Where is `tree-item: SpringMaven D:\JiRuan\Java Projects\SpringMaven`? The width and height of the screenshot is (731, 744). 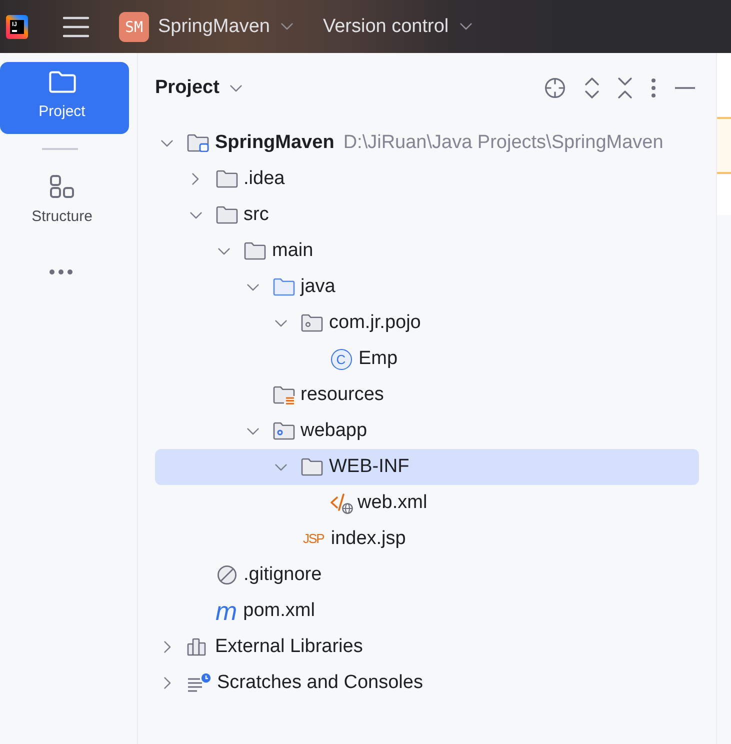
tree-item: SpringMaven D:\JiRuan\Java Projects\SpringMaven is located at coordinates (427, 143).